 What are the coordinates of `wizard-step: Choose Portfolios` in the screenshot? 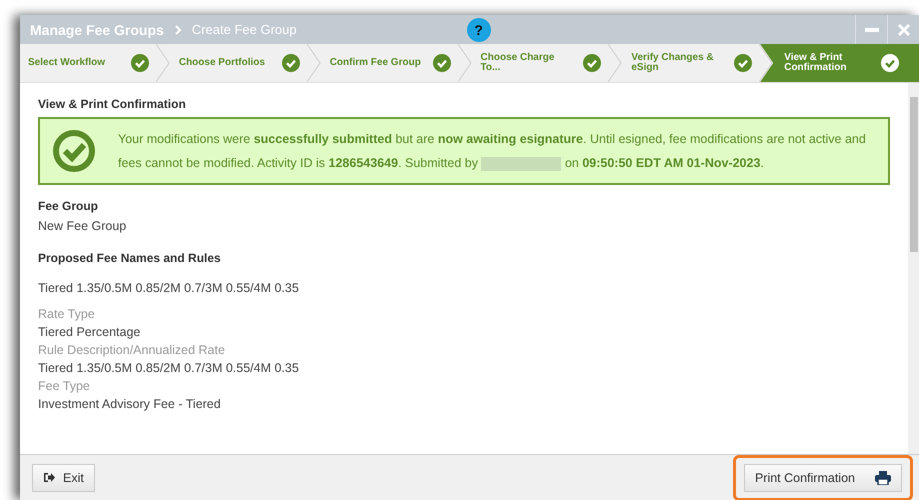 It's located at (244, 63).